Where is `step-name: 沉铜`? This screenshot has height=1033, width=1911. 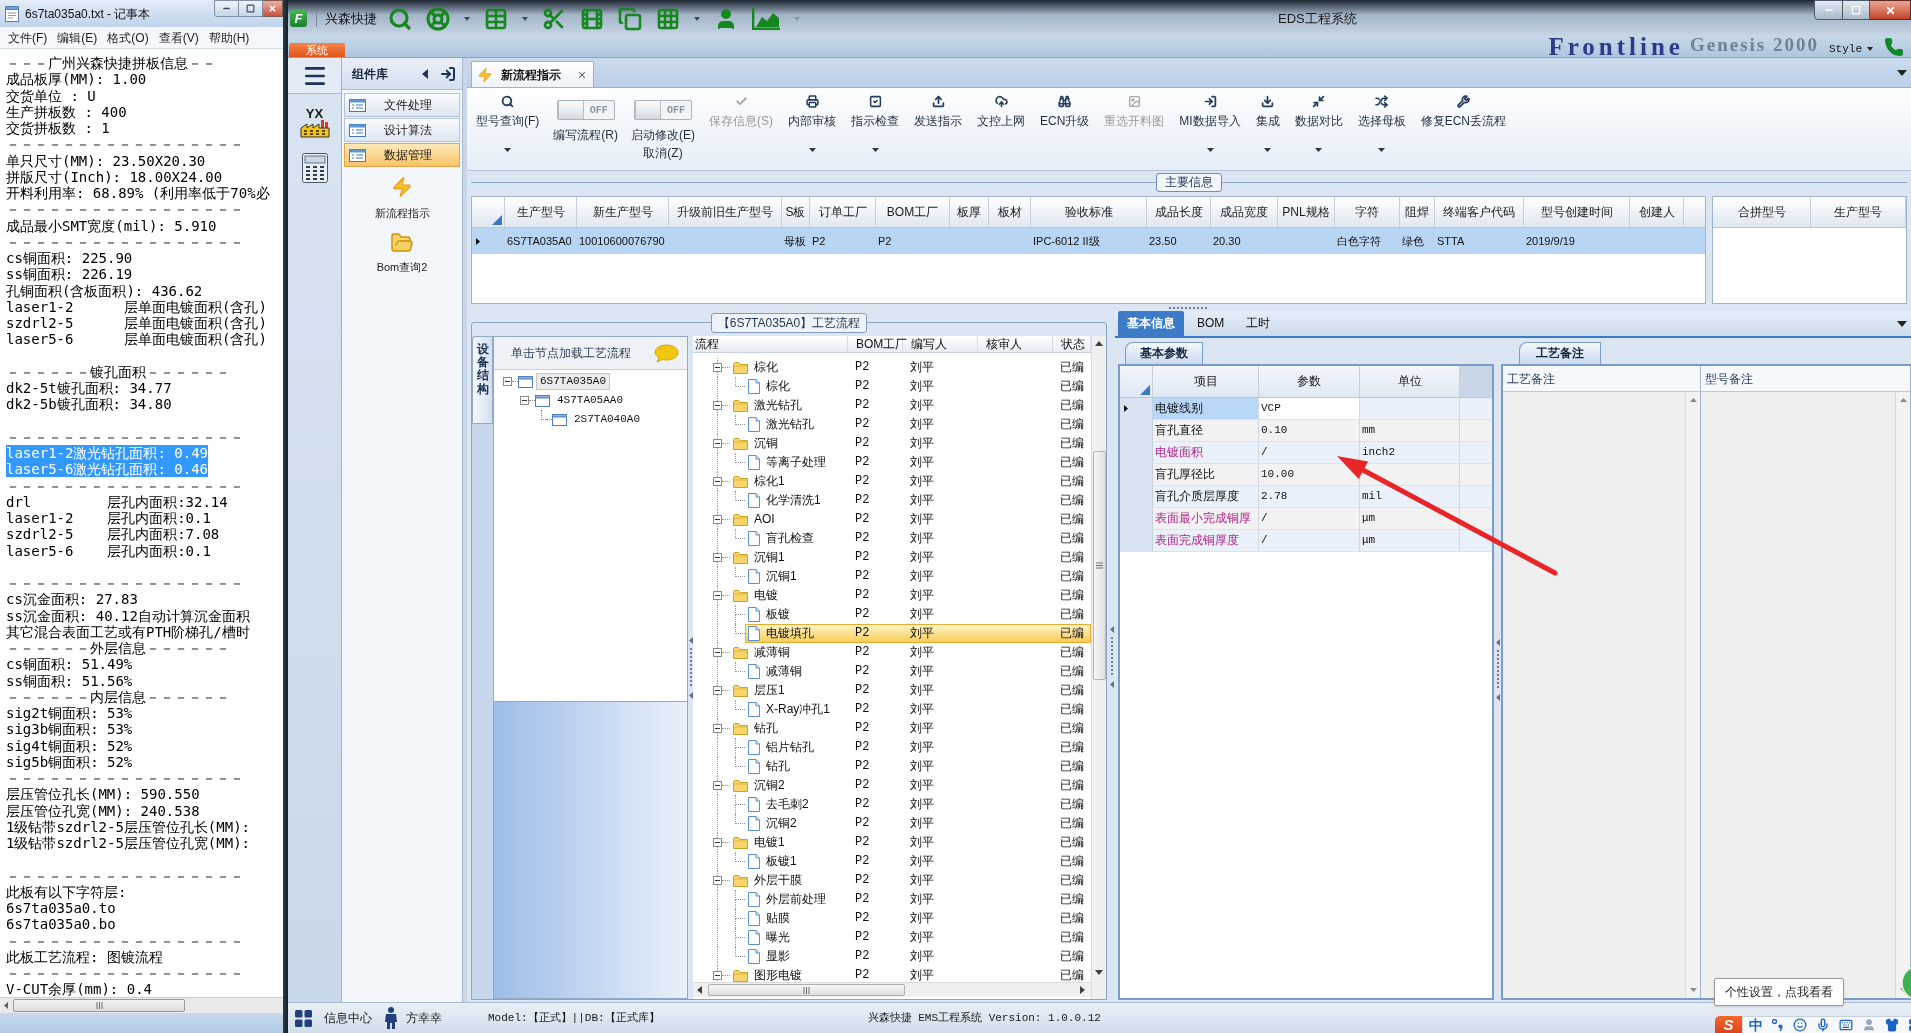
step-name: 沉铜 is located at coordinates (766, 443).